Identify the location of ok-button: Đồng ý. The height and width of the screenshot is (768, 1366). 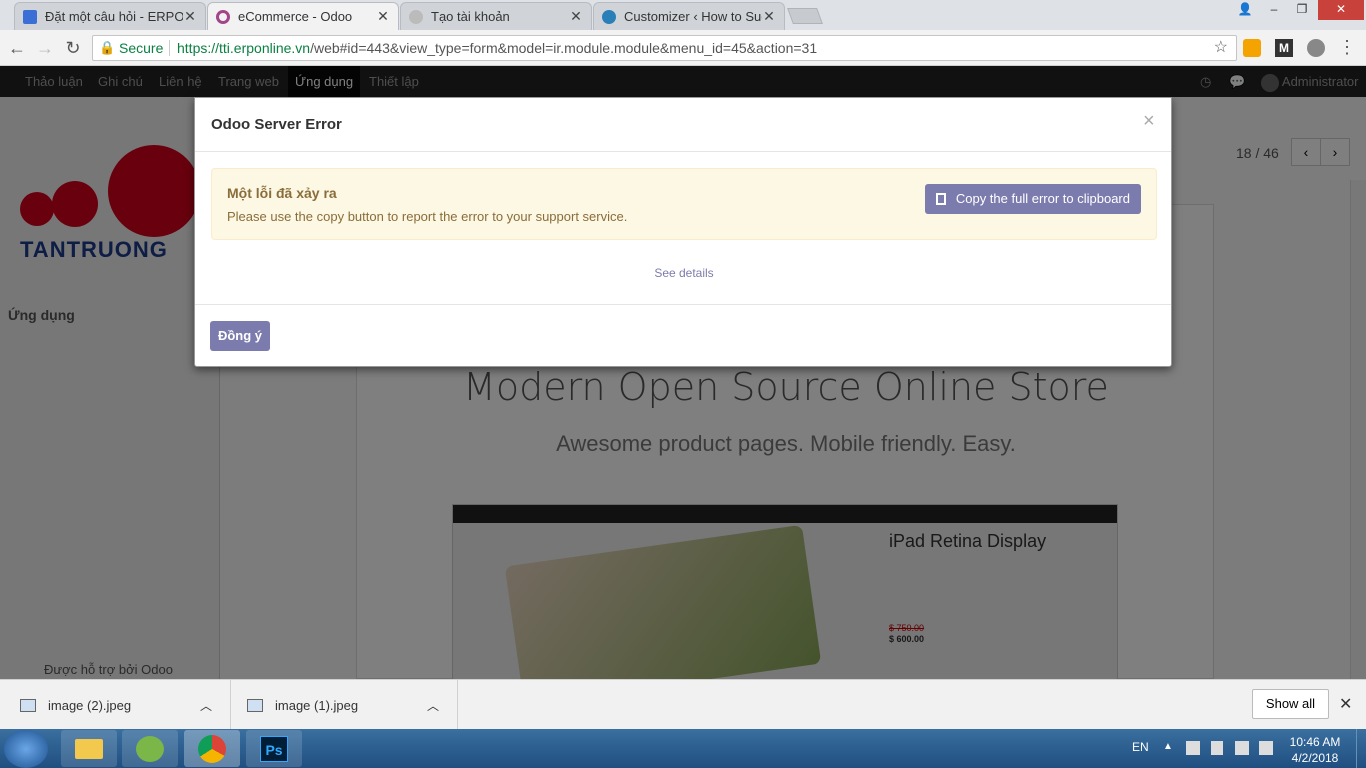
(240, 336).